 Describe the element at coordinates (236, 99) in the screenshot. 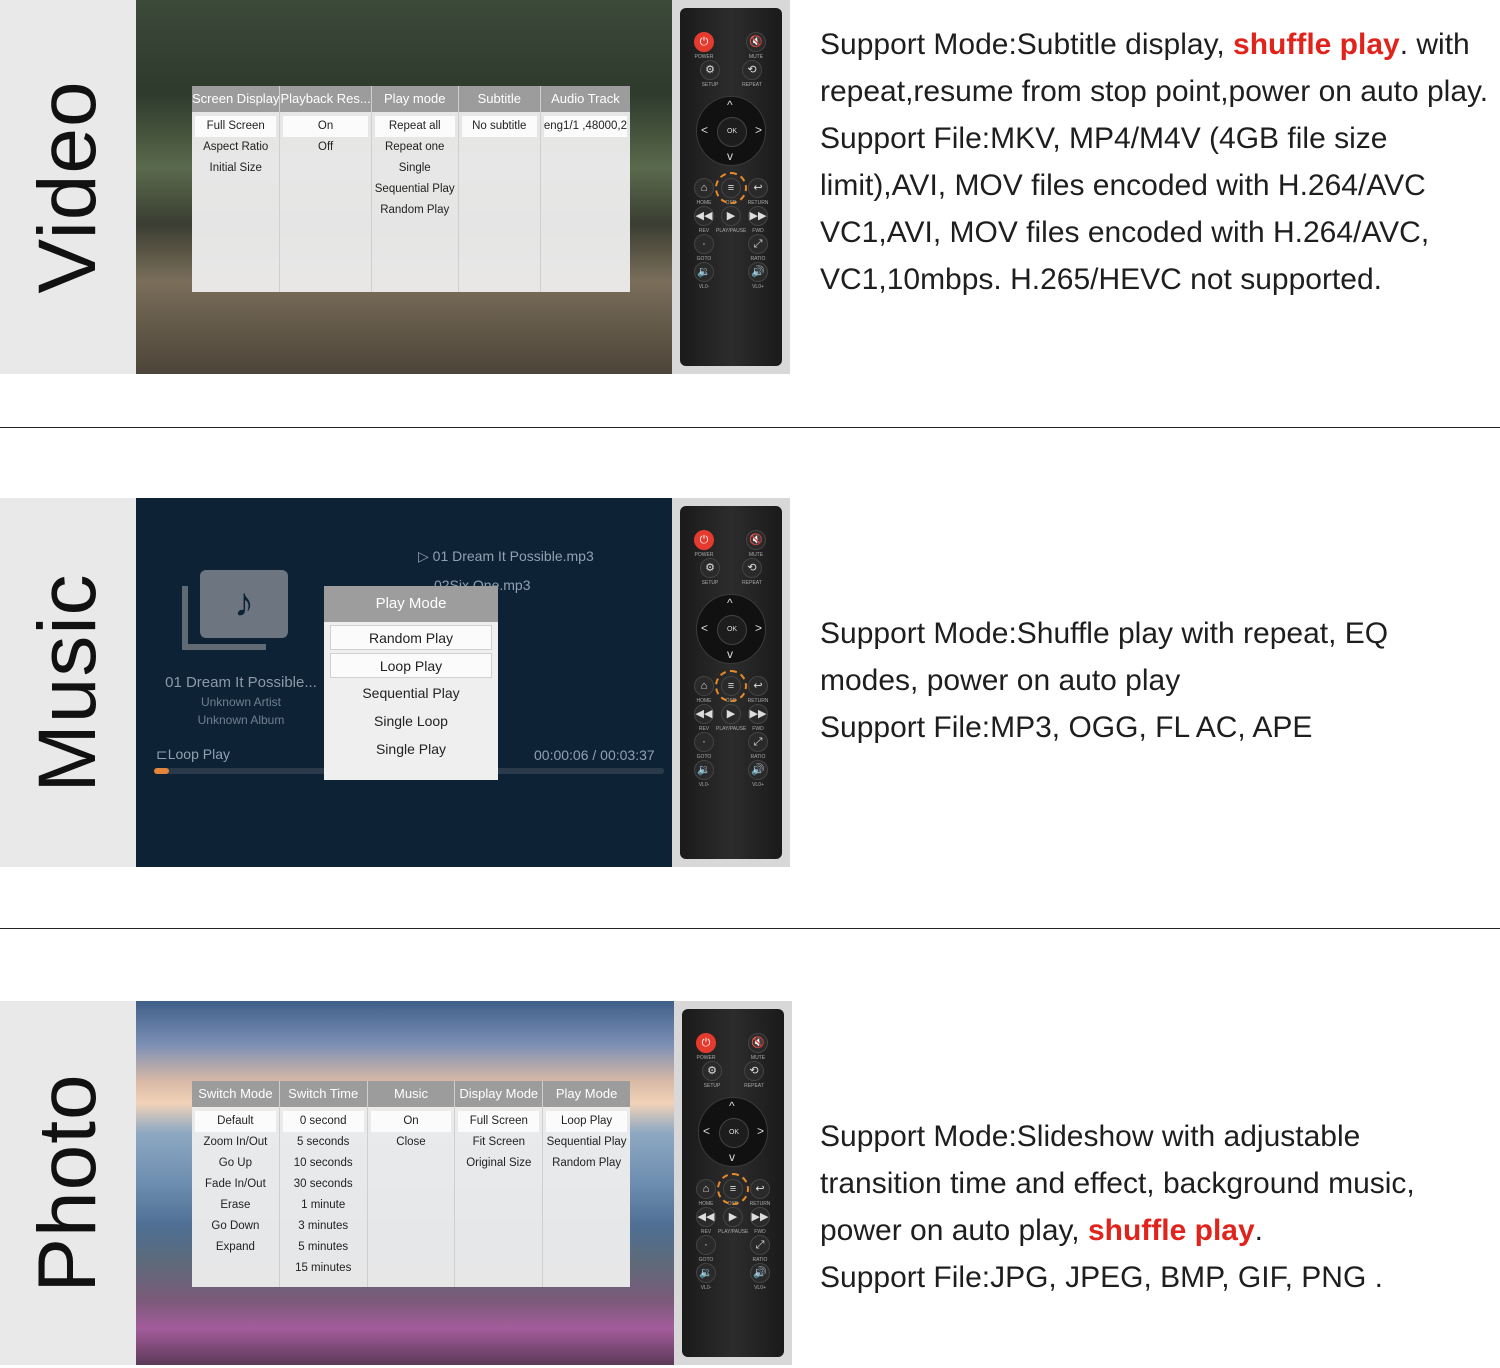

I see `menu-column-header: Screen Display` at that location.